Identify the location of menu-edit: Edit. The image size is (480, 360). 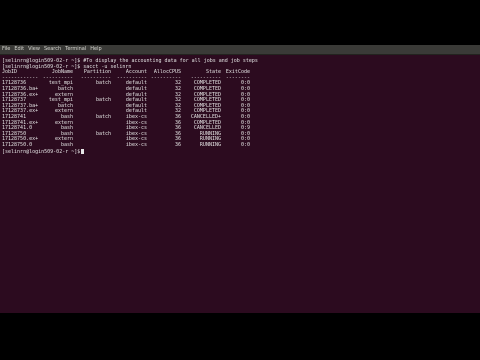
(19, 49).